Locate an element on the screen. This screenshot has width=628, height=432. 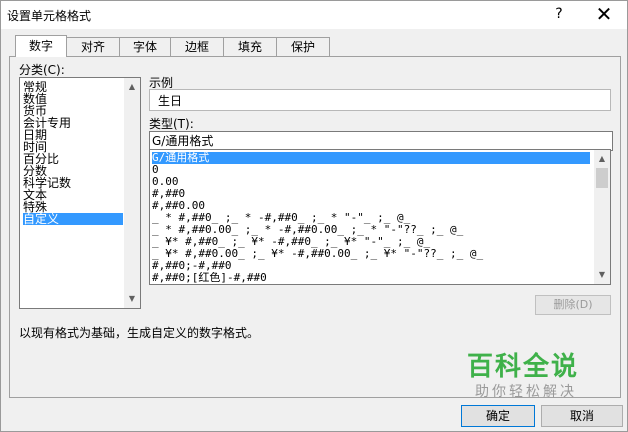
format-item: #,##0;-#,##0 is located at coordinates (371, 266).